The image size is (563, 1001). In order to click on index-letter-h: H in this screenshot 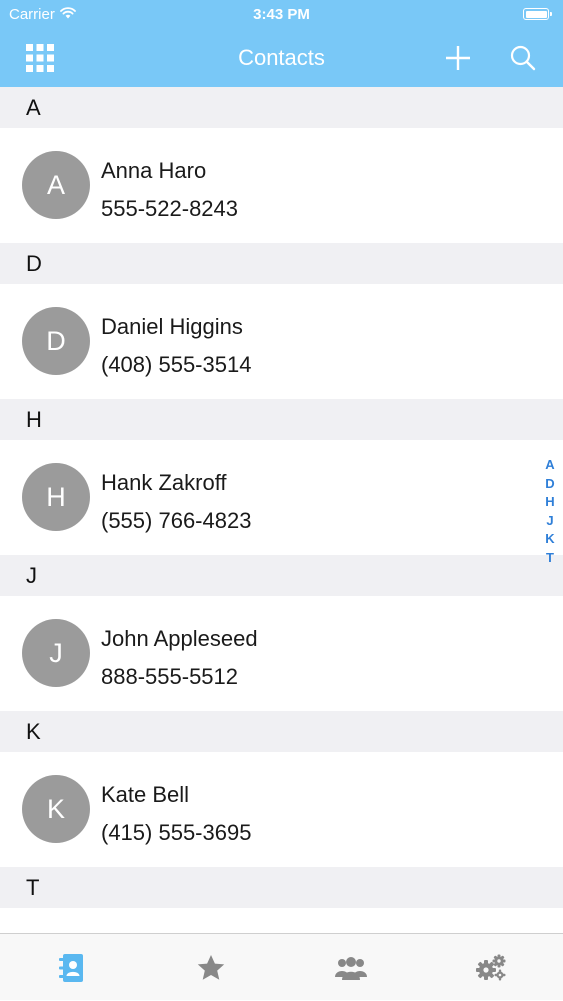, I will do `click(549, 502)`.